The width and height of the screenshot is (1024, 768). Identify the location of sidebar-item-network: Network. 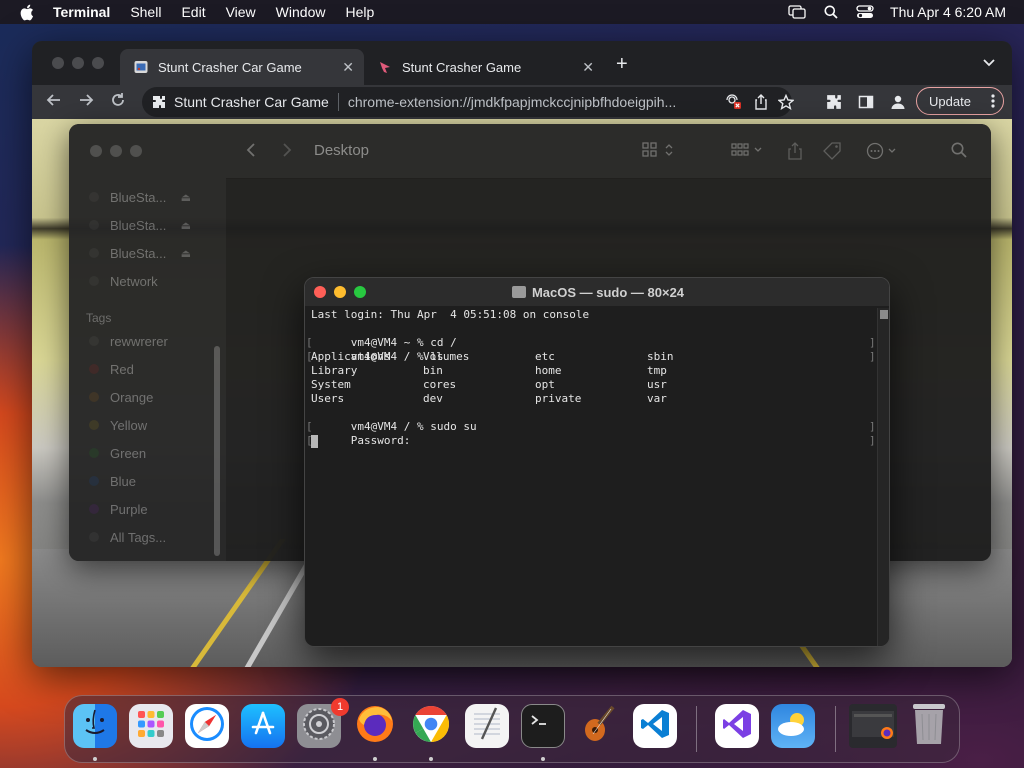
(147, 281).